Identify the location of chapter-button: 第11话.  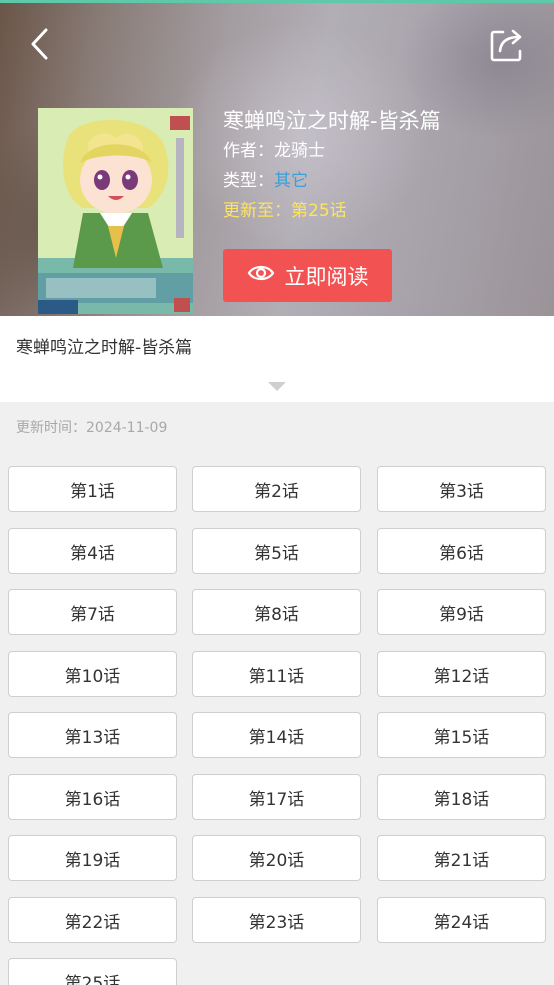
(276, 674).